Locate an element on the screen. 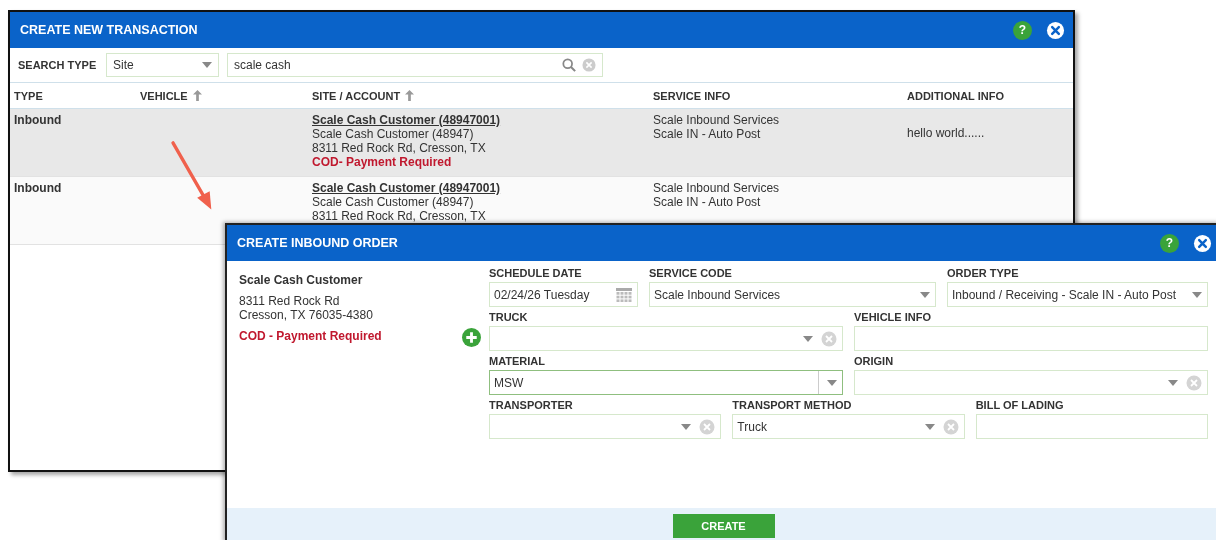 The width and height of the screenshot is (1216, 540). dropdown-field: Truck is located at coordinates (848, 426).